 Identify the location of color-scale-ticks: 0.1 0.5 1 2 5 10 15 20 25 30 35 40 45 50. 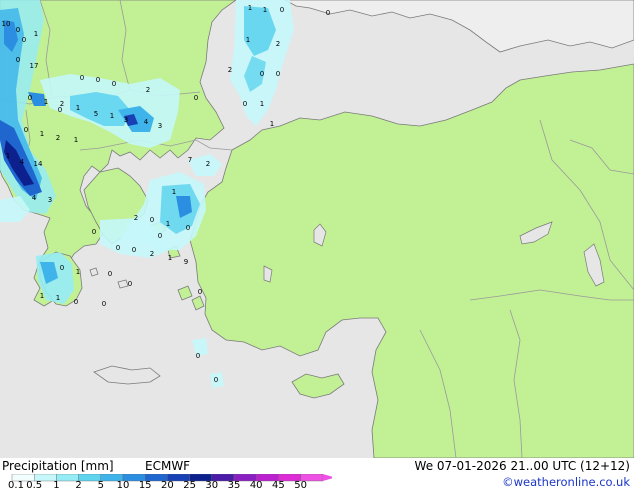
(165, 485).